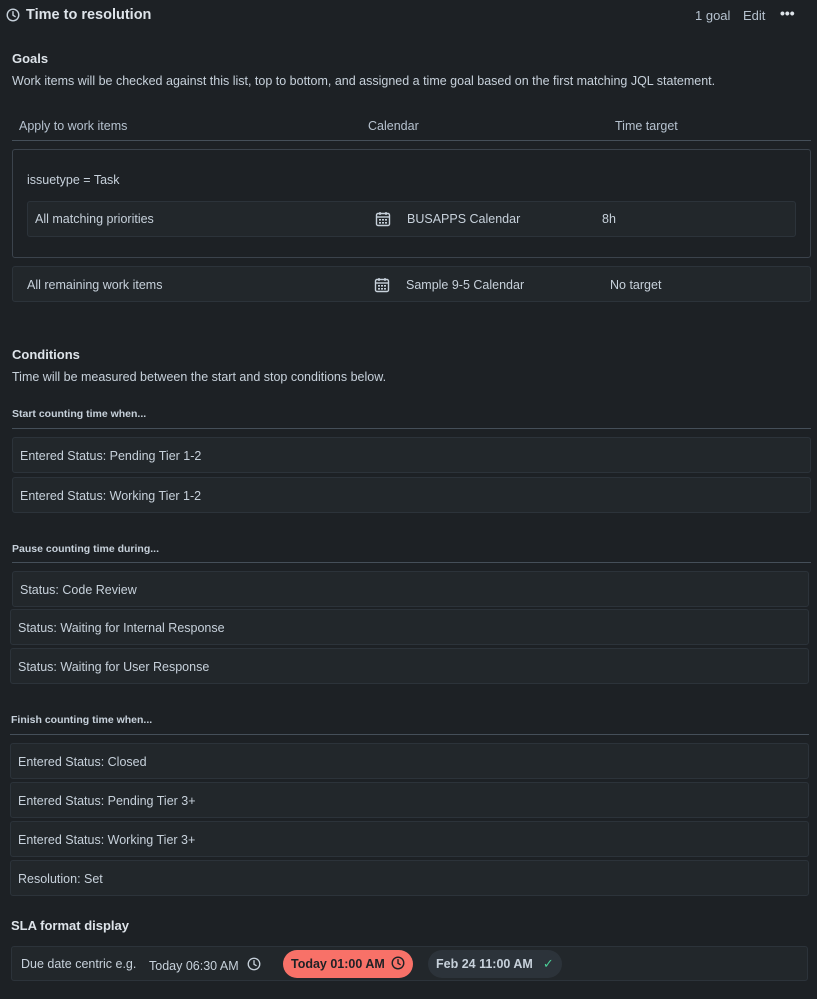  What do you see at coordinates (194, 965) in the screenshot?
I see `sla-normal-text: Today 06:30 AM` at bounding box center [194, 965].